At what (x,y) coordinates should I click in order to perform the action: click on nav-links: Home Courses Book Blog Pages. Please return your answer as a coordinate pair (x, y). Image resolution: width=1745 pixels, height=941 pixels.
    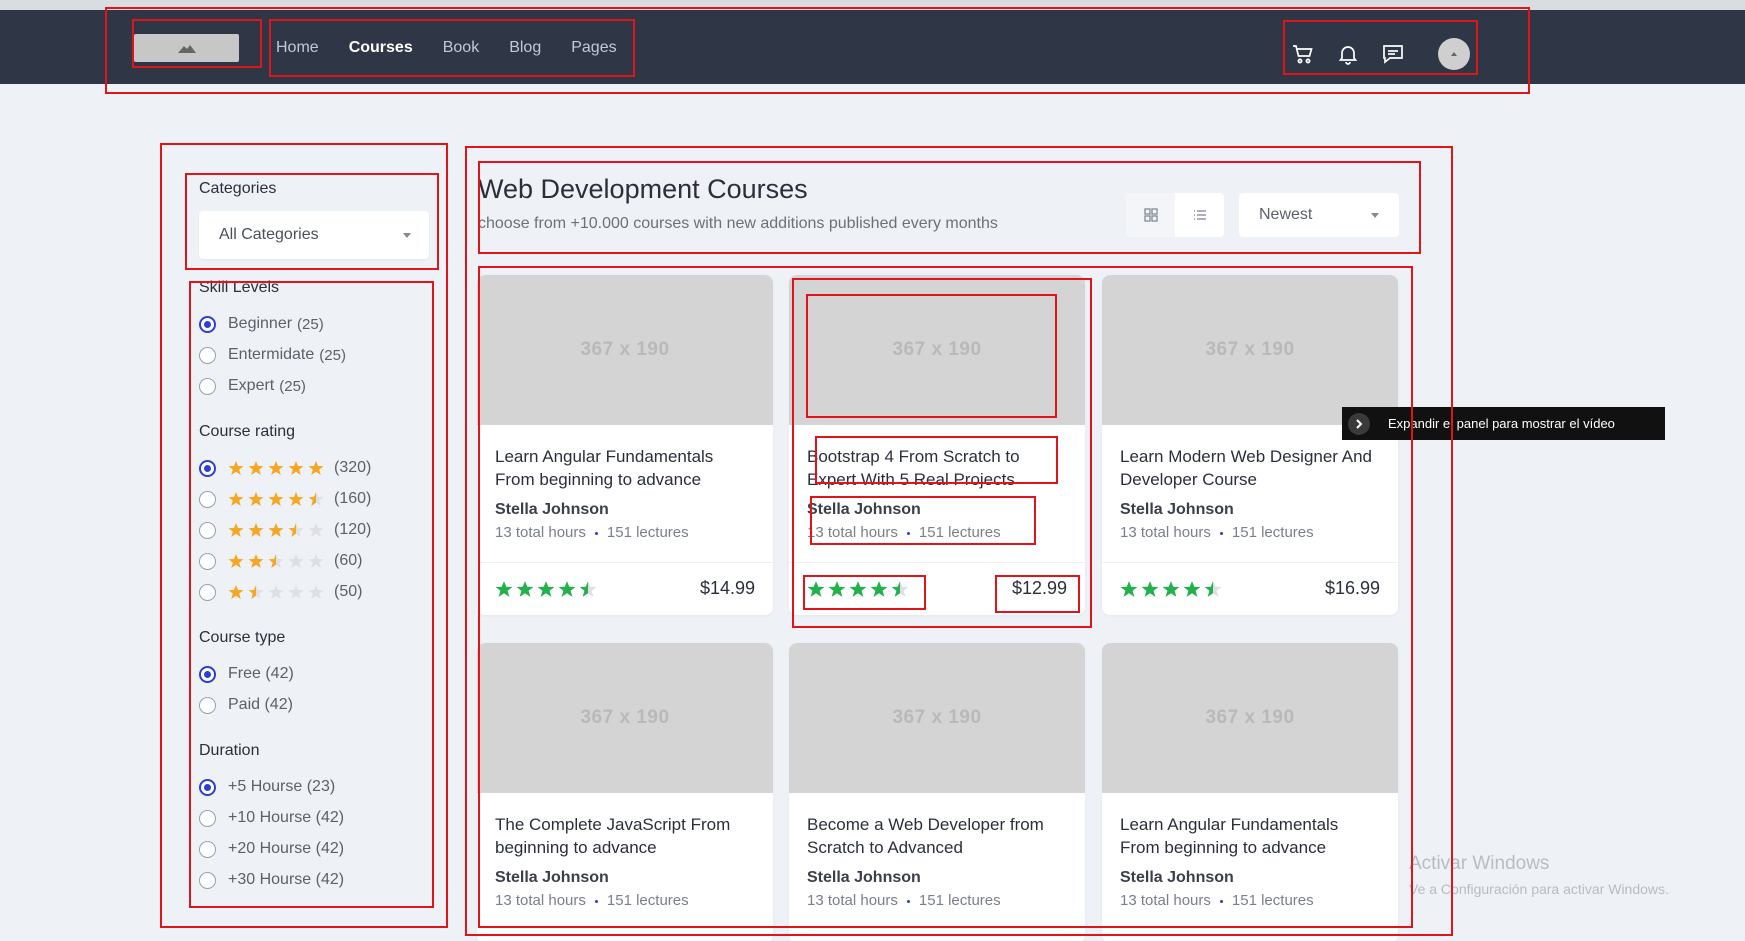
    Looking at the image, I should click on (461, 48).